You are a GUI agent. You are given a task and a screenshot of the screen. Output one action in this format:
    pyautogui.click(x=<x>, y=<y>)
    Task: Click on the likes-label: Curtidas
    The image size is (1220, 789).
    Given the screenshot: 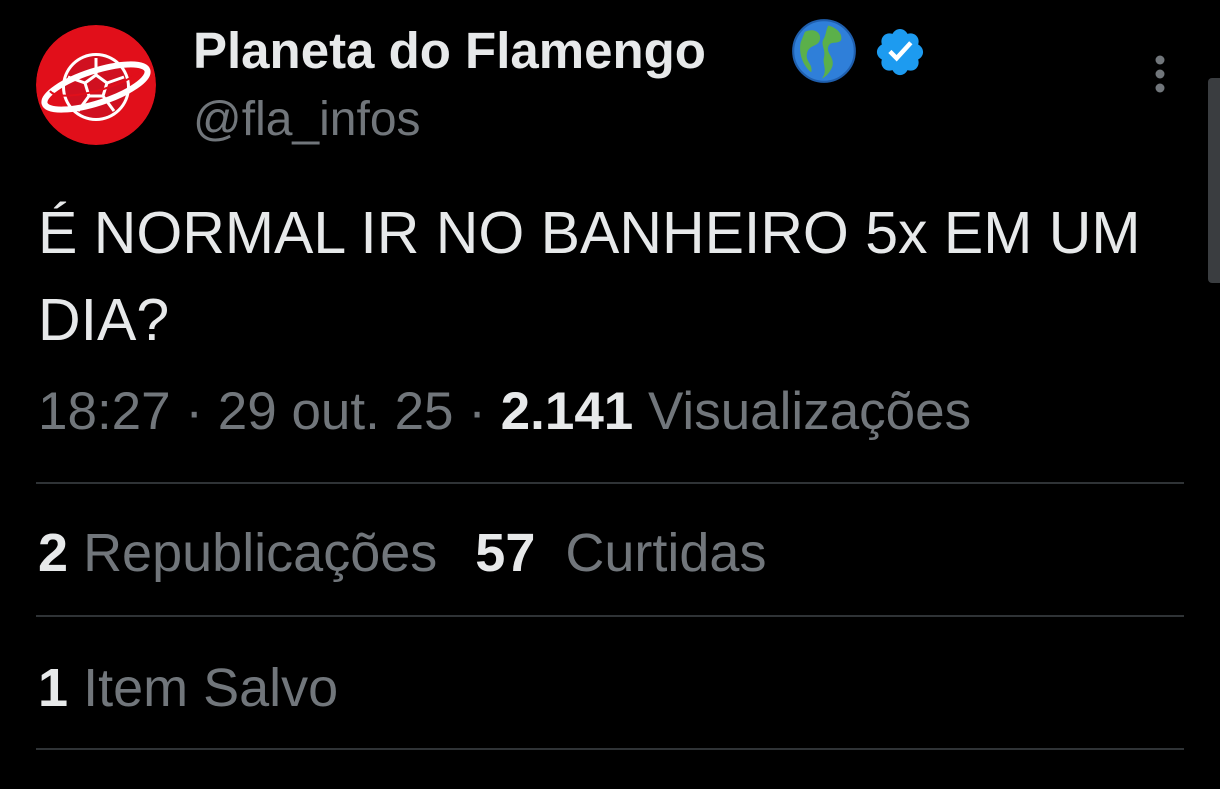 What is the action you would take?
    pyautogui.click(x=666, y=553)
    